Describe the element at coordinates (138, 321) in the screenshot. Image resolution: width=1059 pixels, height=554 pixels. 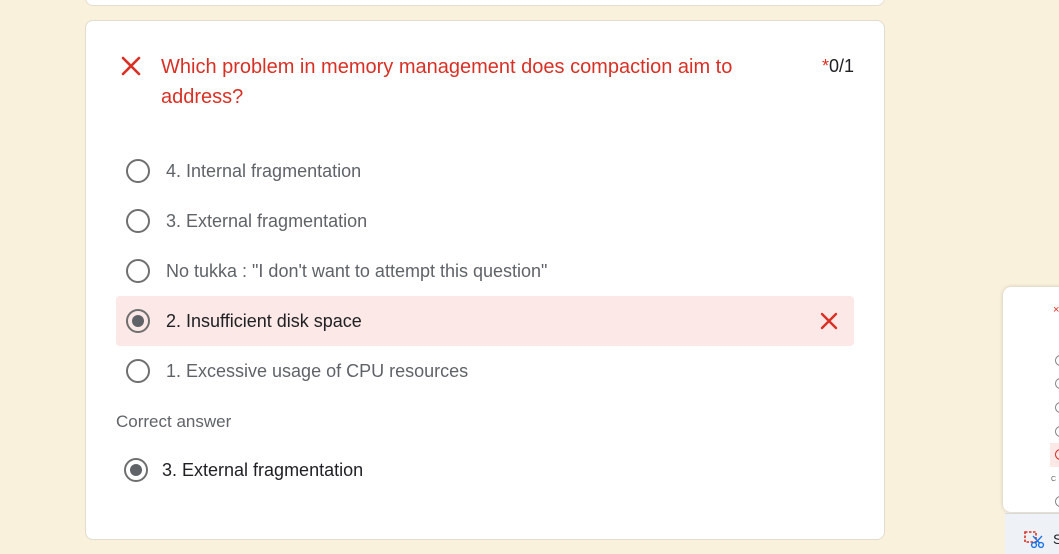
I see `radio-button-selected` at that location.